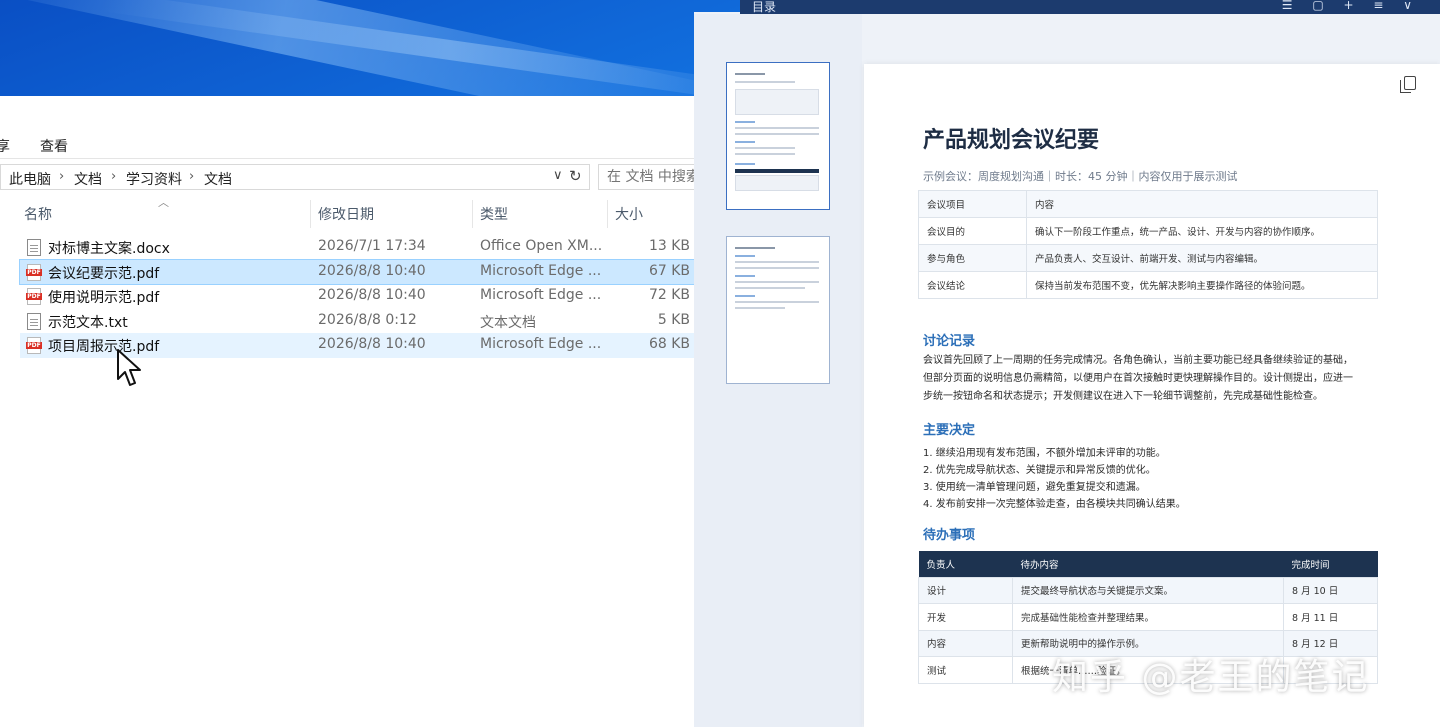  Describe the element at coordinates (508, 322) in the screenshot. I see `file-type: 文本文档` at that location.